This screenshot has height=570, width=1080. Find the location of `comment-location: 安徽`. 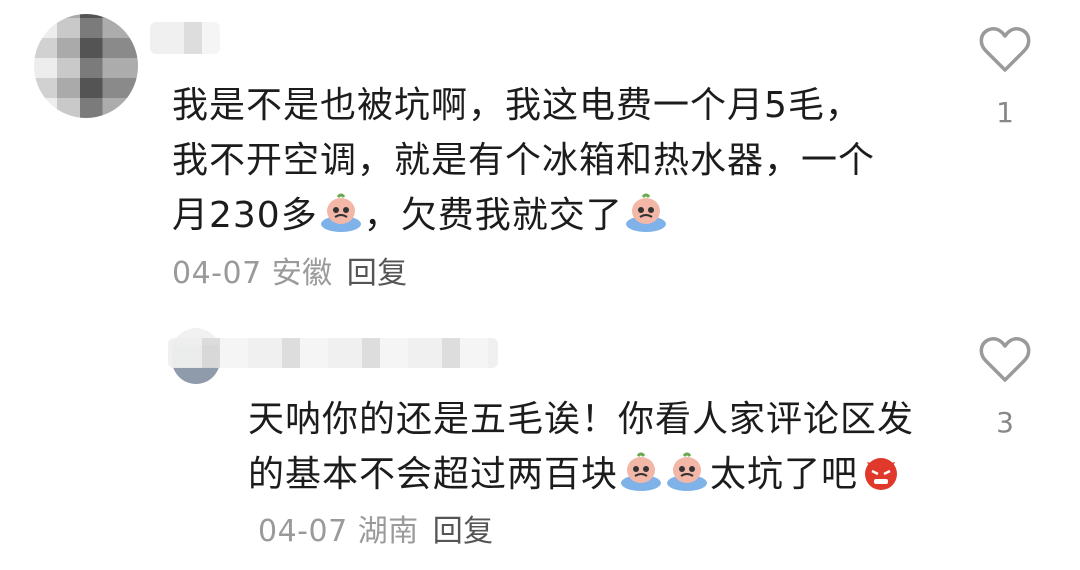

comment-location: 安徽 is located at coordinates (302, 273).